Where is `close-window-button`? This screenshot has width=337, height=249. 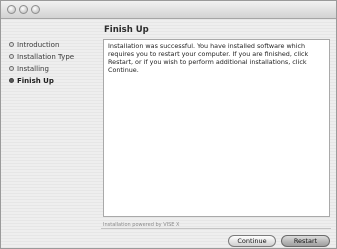 close-window-button is located at coordinates (11, 9).